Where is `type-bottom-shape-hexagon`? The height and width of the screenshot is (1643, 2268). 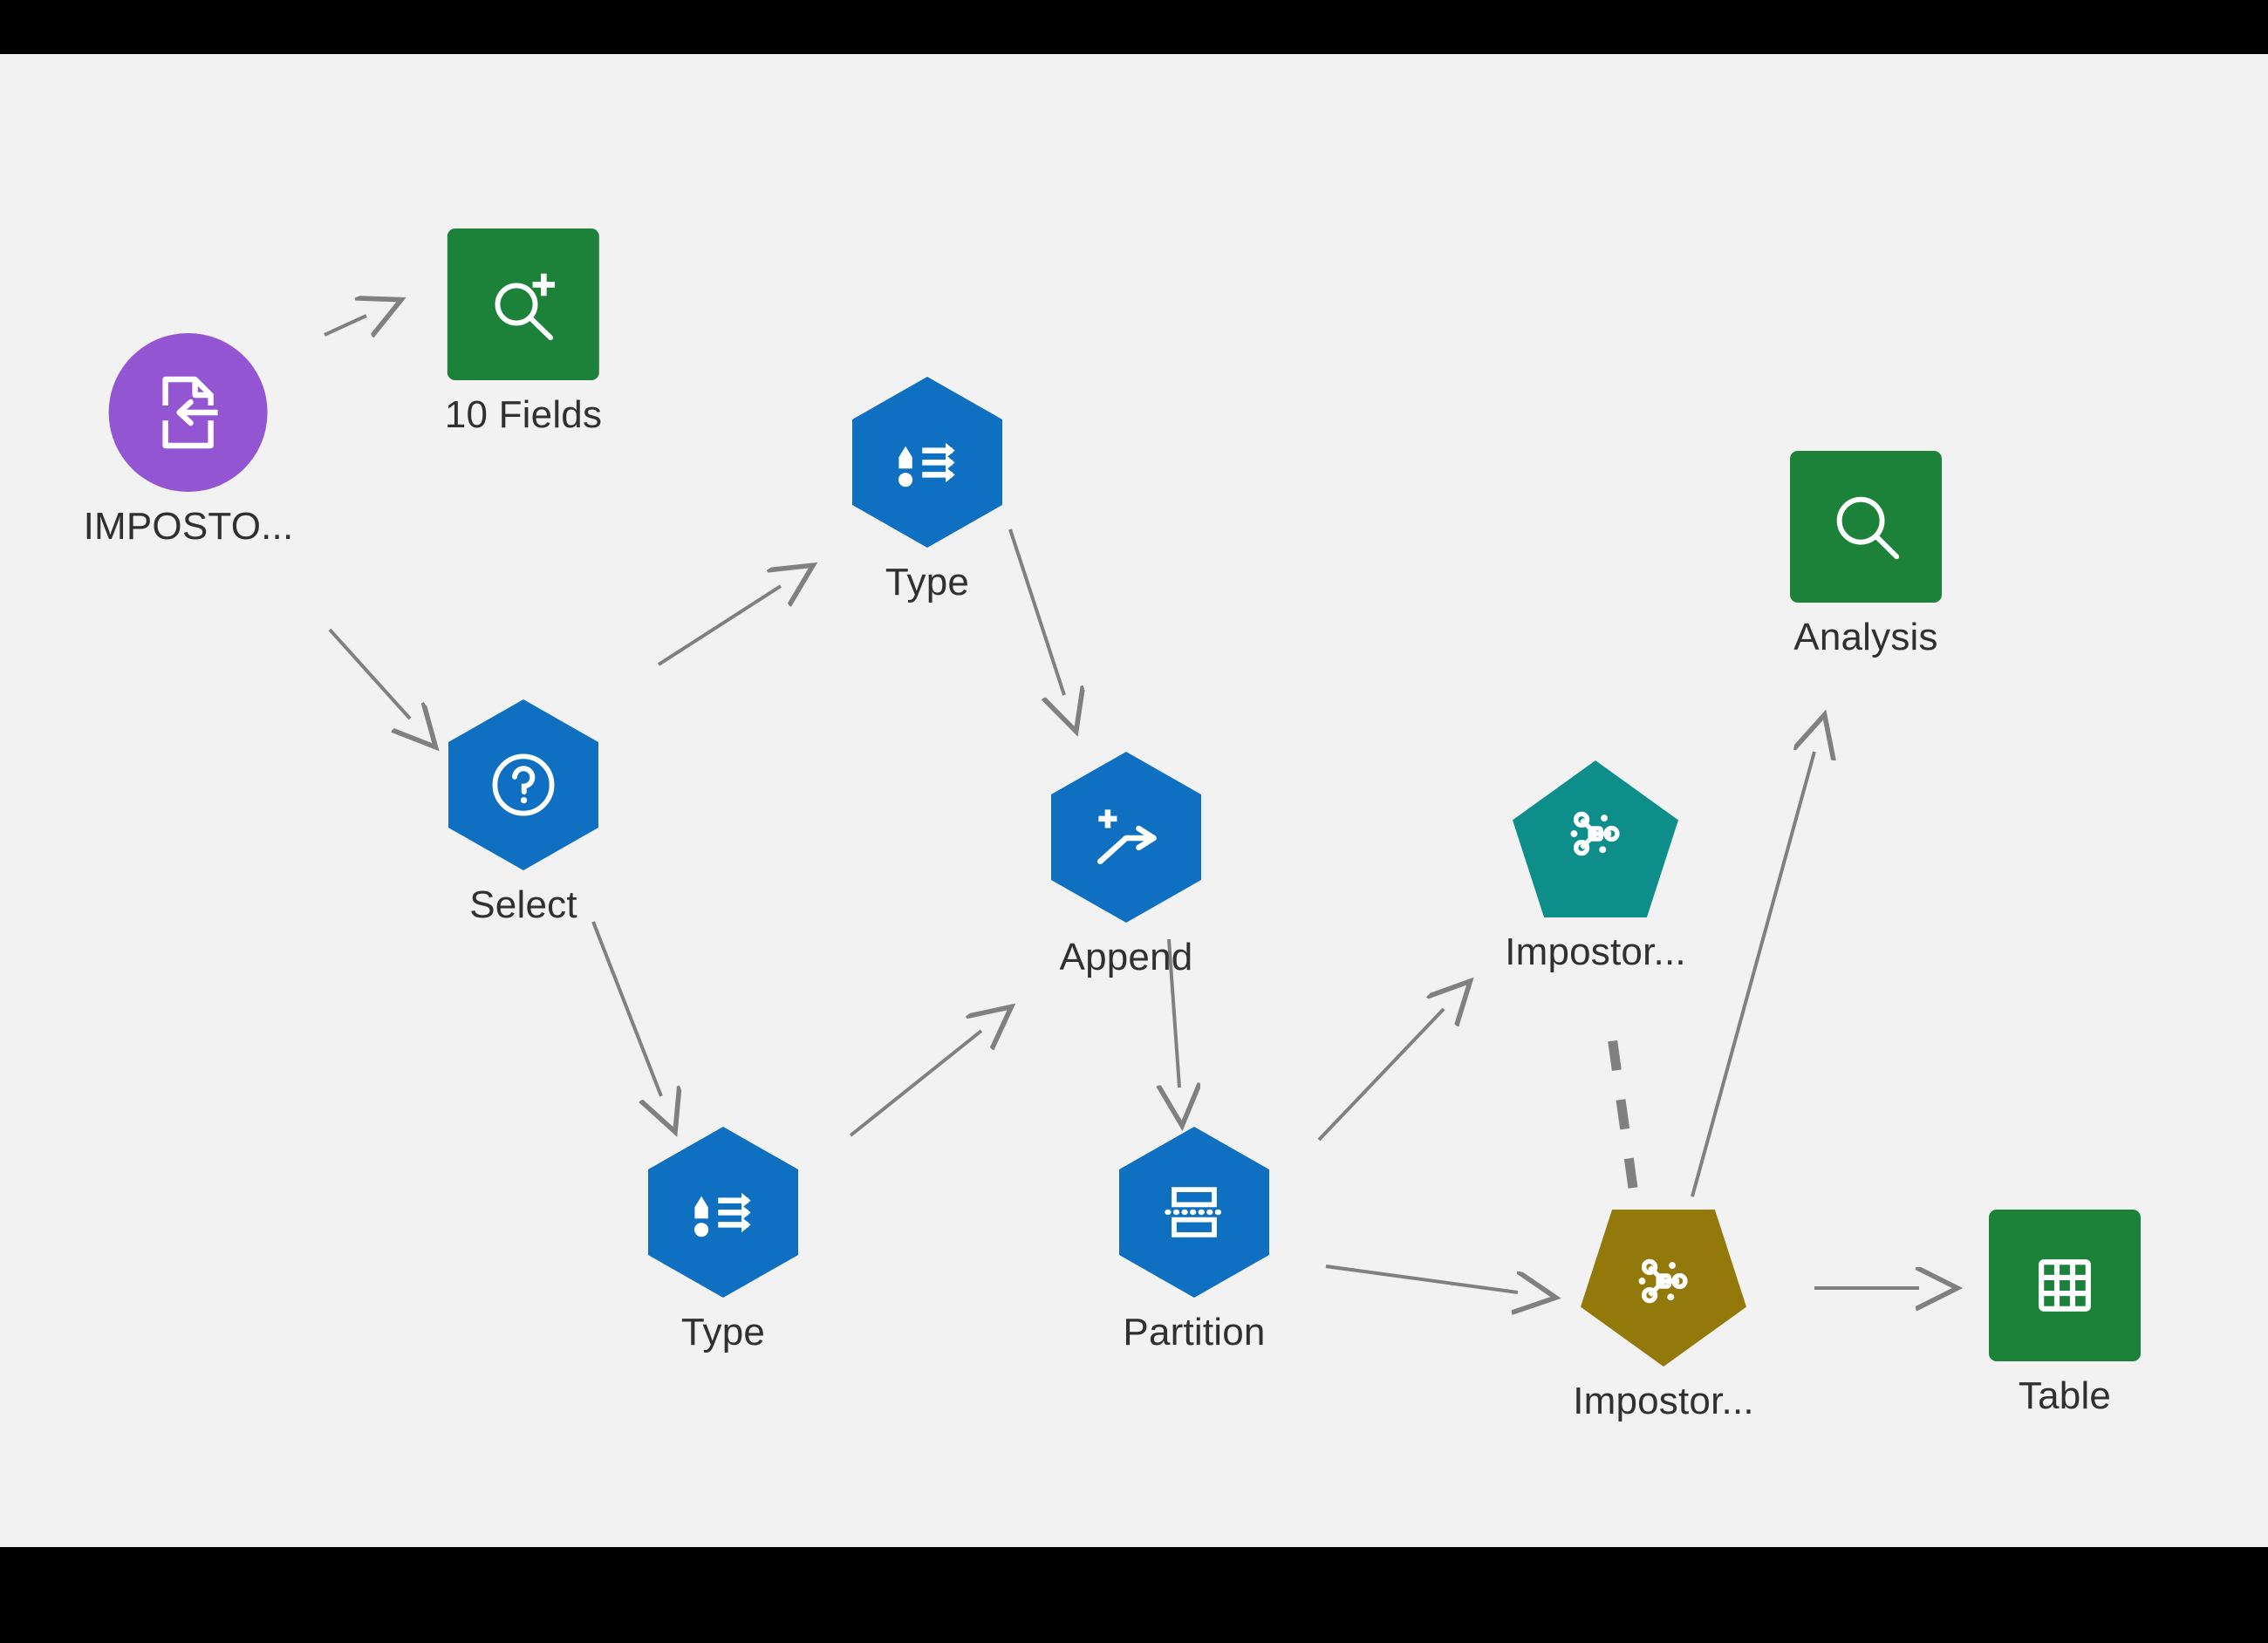 type-bottom-shape-hexagon is located at coordinates (723, 1212).